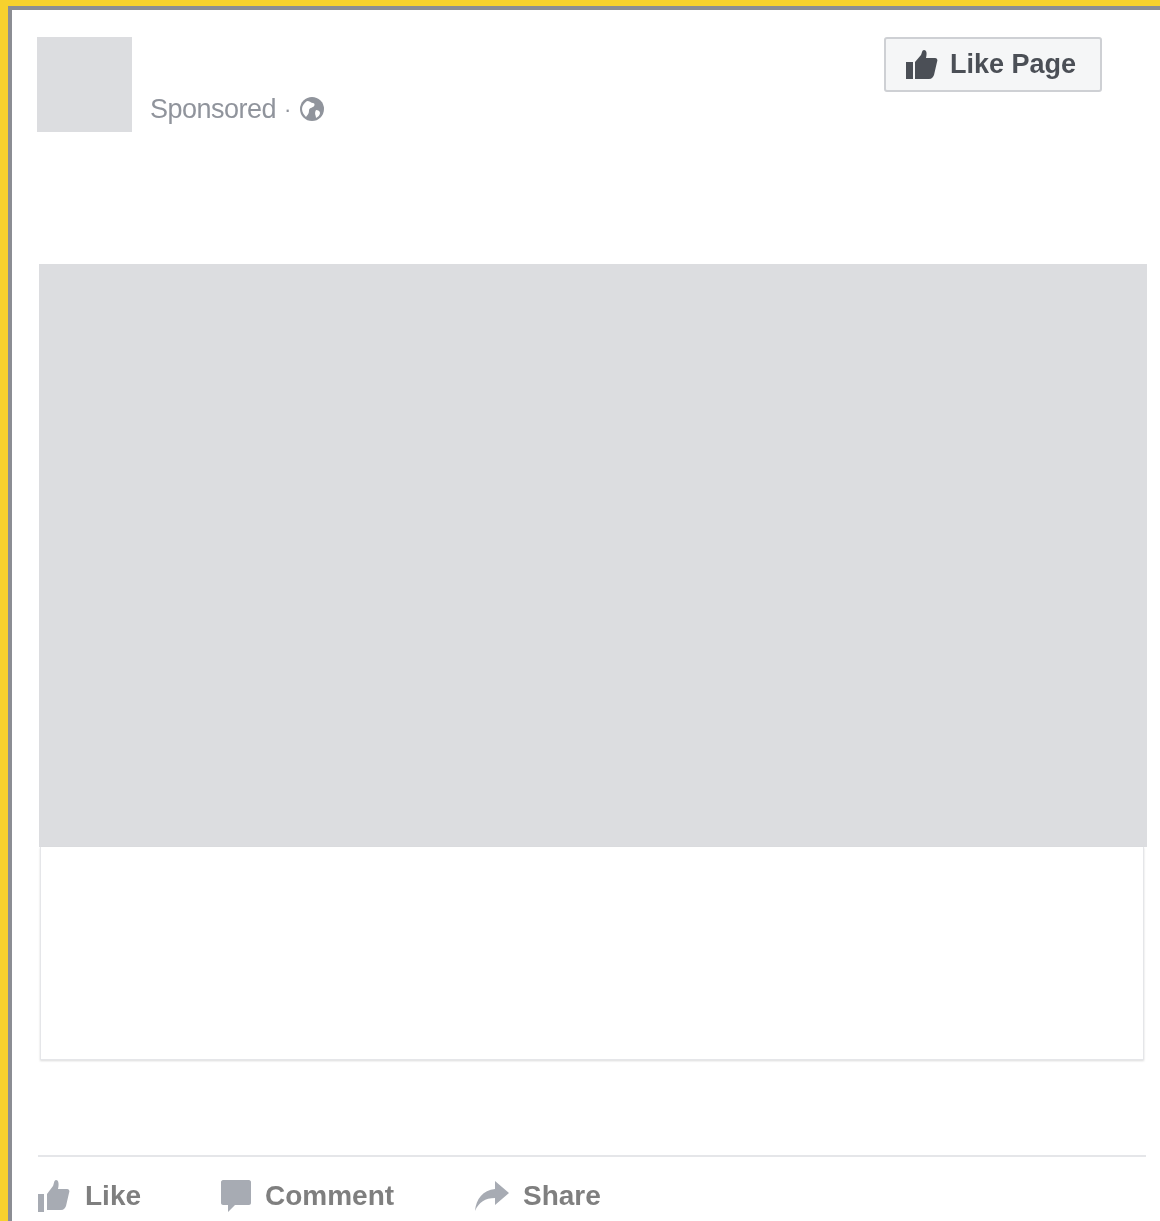 Image resolution: width=1160 pixels, height=1221 pixels. Describe the element at coordinates (348, 1196) in the screenshot. I see `comment-action: Comment` at that location.